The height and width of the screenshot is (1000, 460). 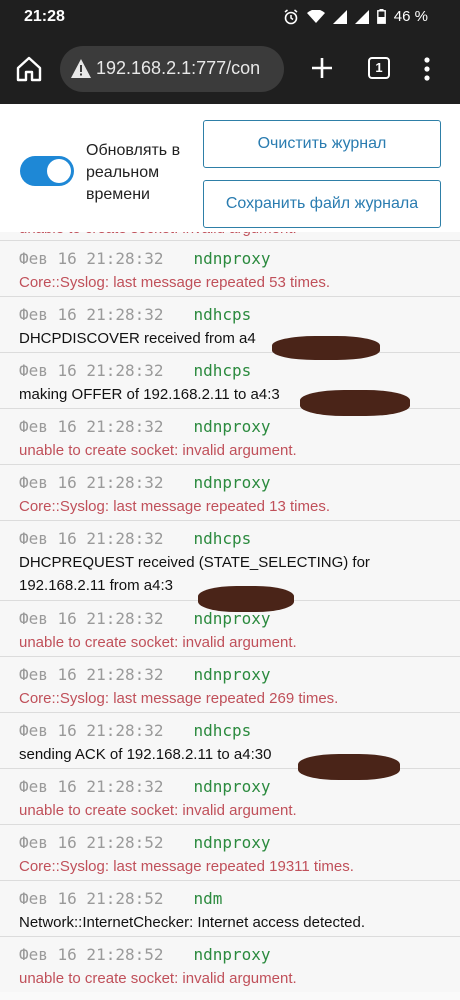 What do you see at coordinates (291, 16) in the screenshot?
I see `alarm-icon` at bounding box center [291, 16].